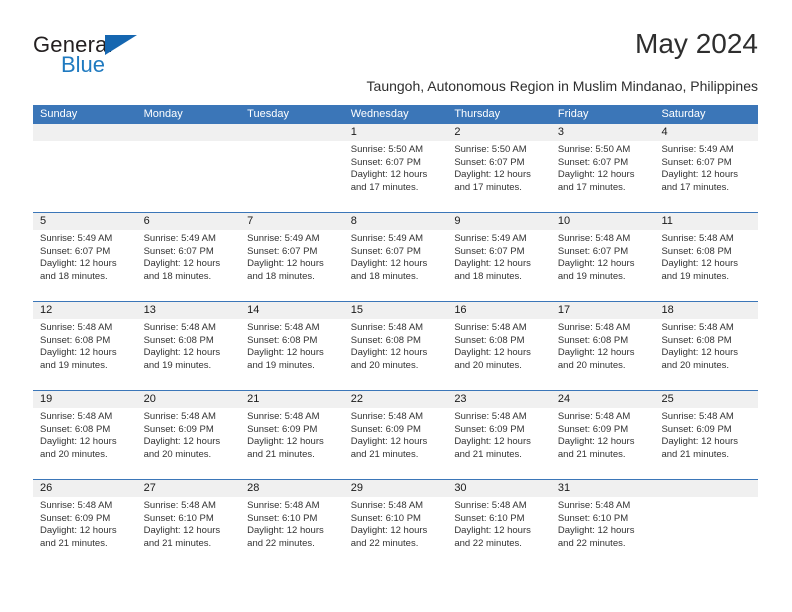  I want to click on day-number: 18, so click(706, 310).